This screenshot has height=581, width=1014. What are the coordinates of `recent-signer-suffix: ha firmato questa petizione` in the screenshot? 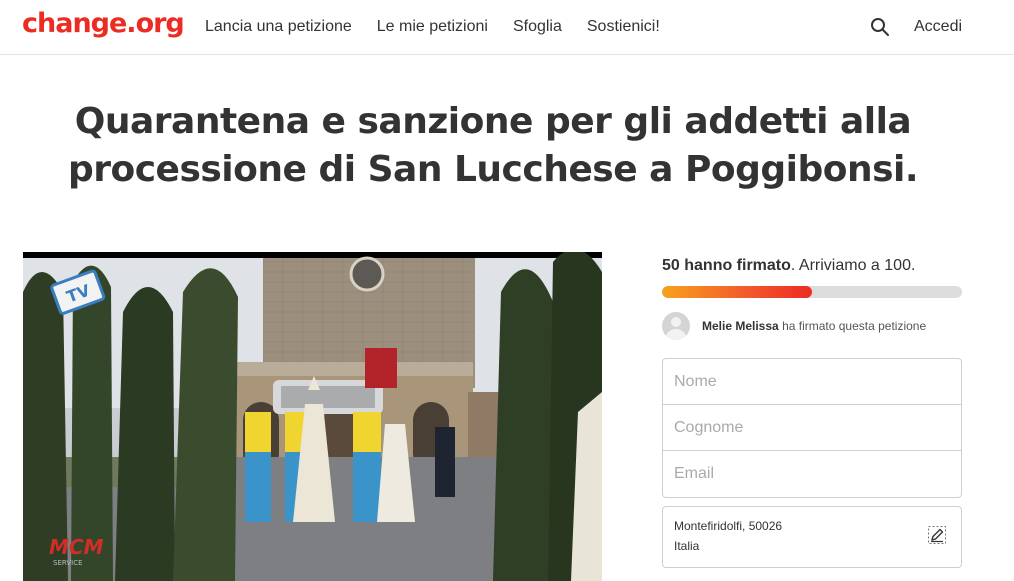 It's located at (854, 326).